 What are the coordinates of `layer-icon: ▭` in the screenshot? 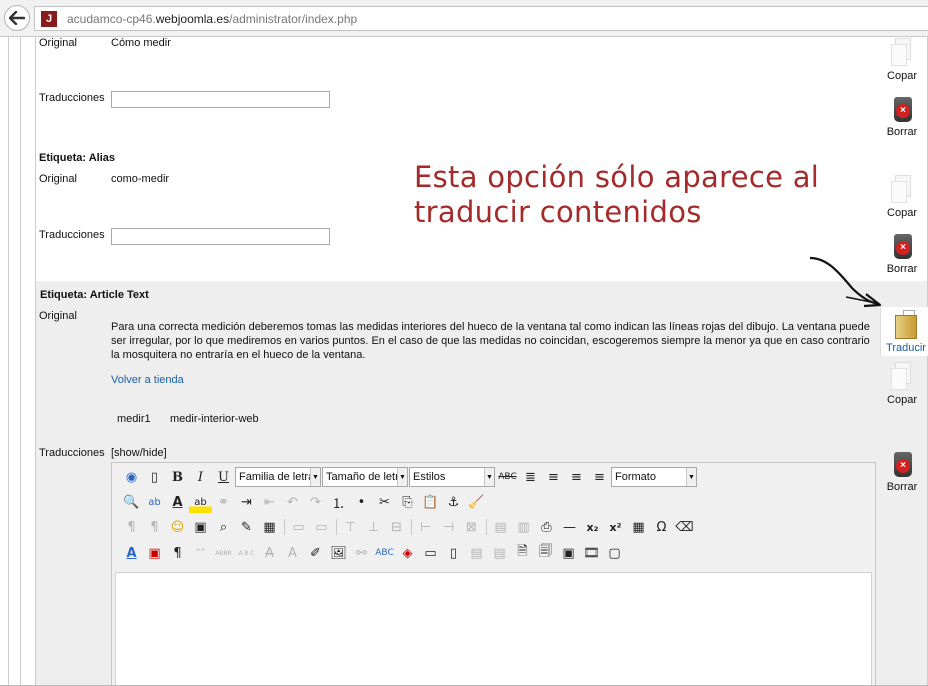 It's located at (430, 553).